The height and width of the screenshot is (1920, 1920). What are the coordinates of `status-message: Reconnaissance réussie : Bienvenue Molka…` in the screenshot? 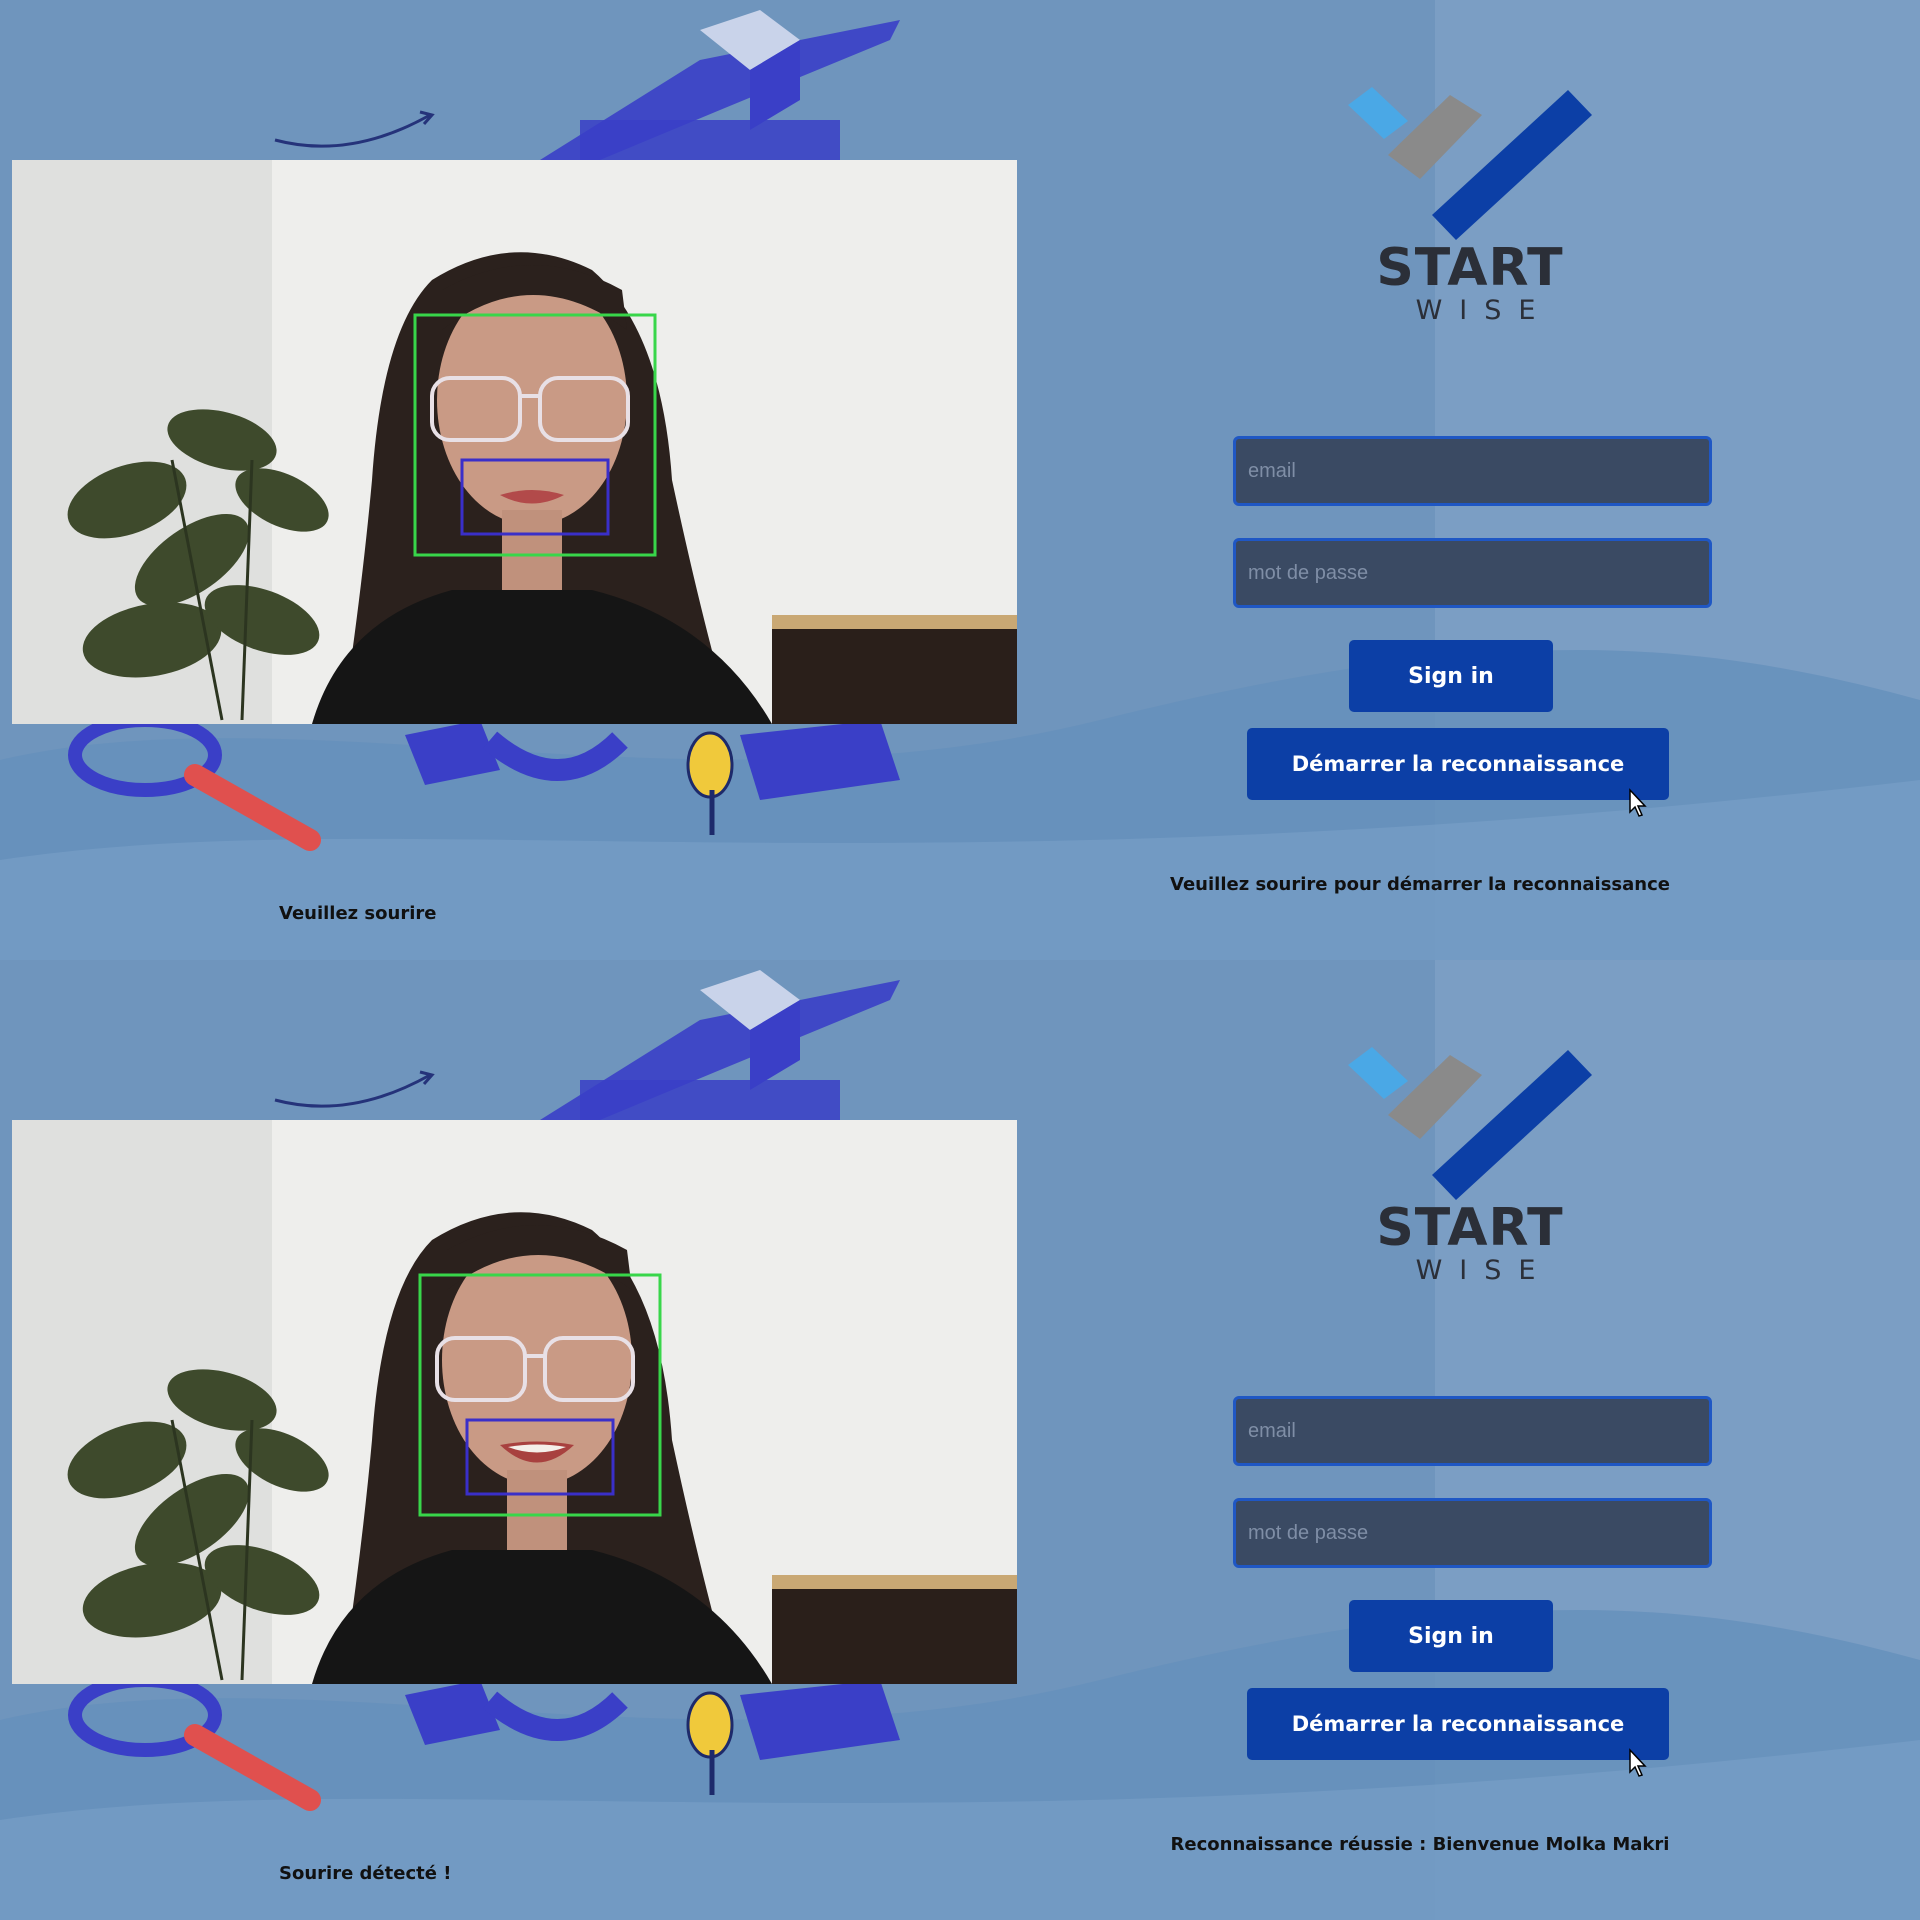 It's located at (1420, 1844).